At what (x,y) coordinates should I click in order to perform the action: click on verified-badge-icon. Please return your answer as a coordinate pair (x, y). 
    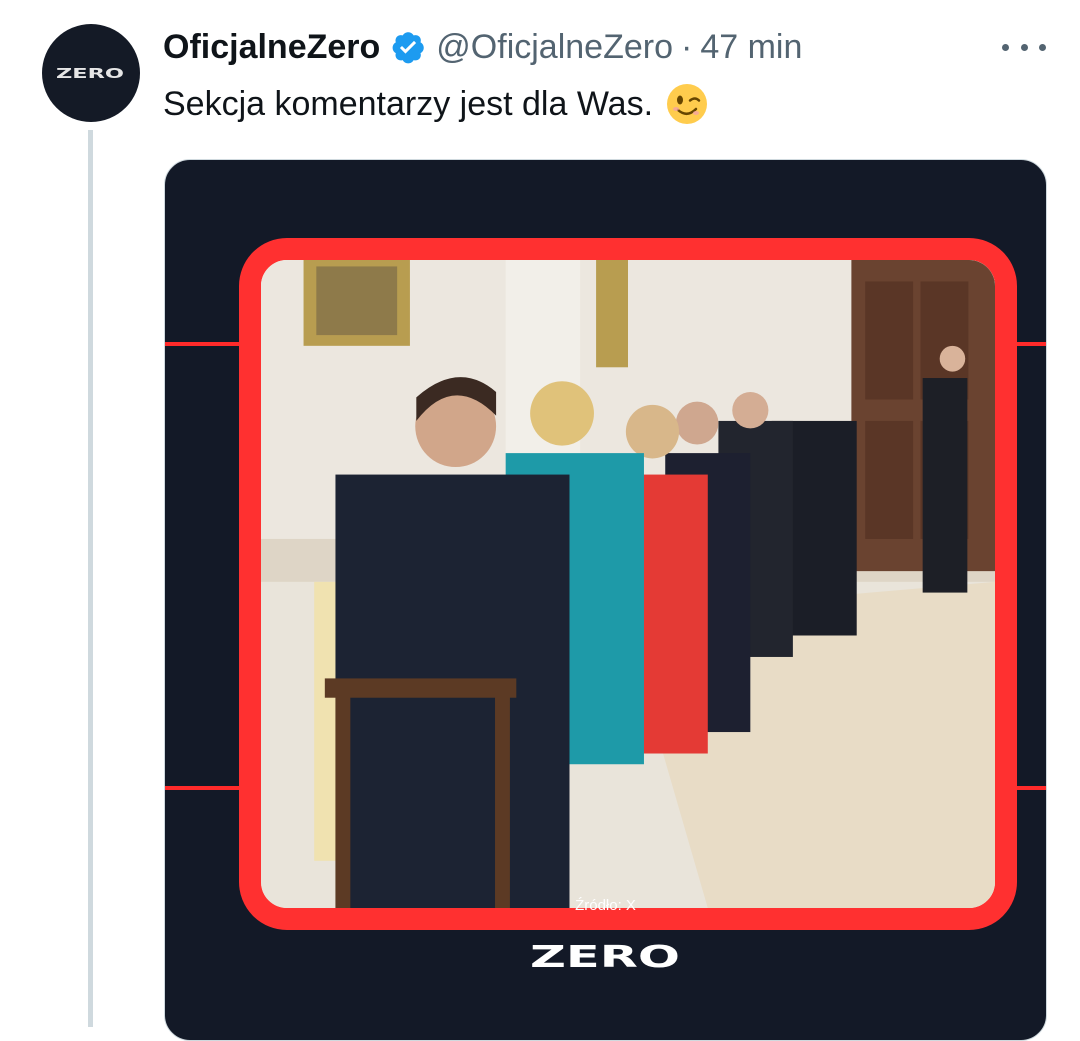
    Looking at the image, I should click on (408, 47).